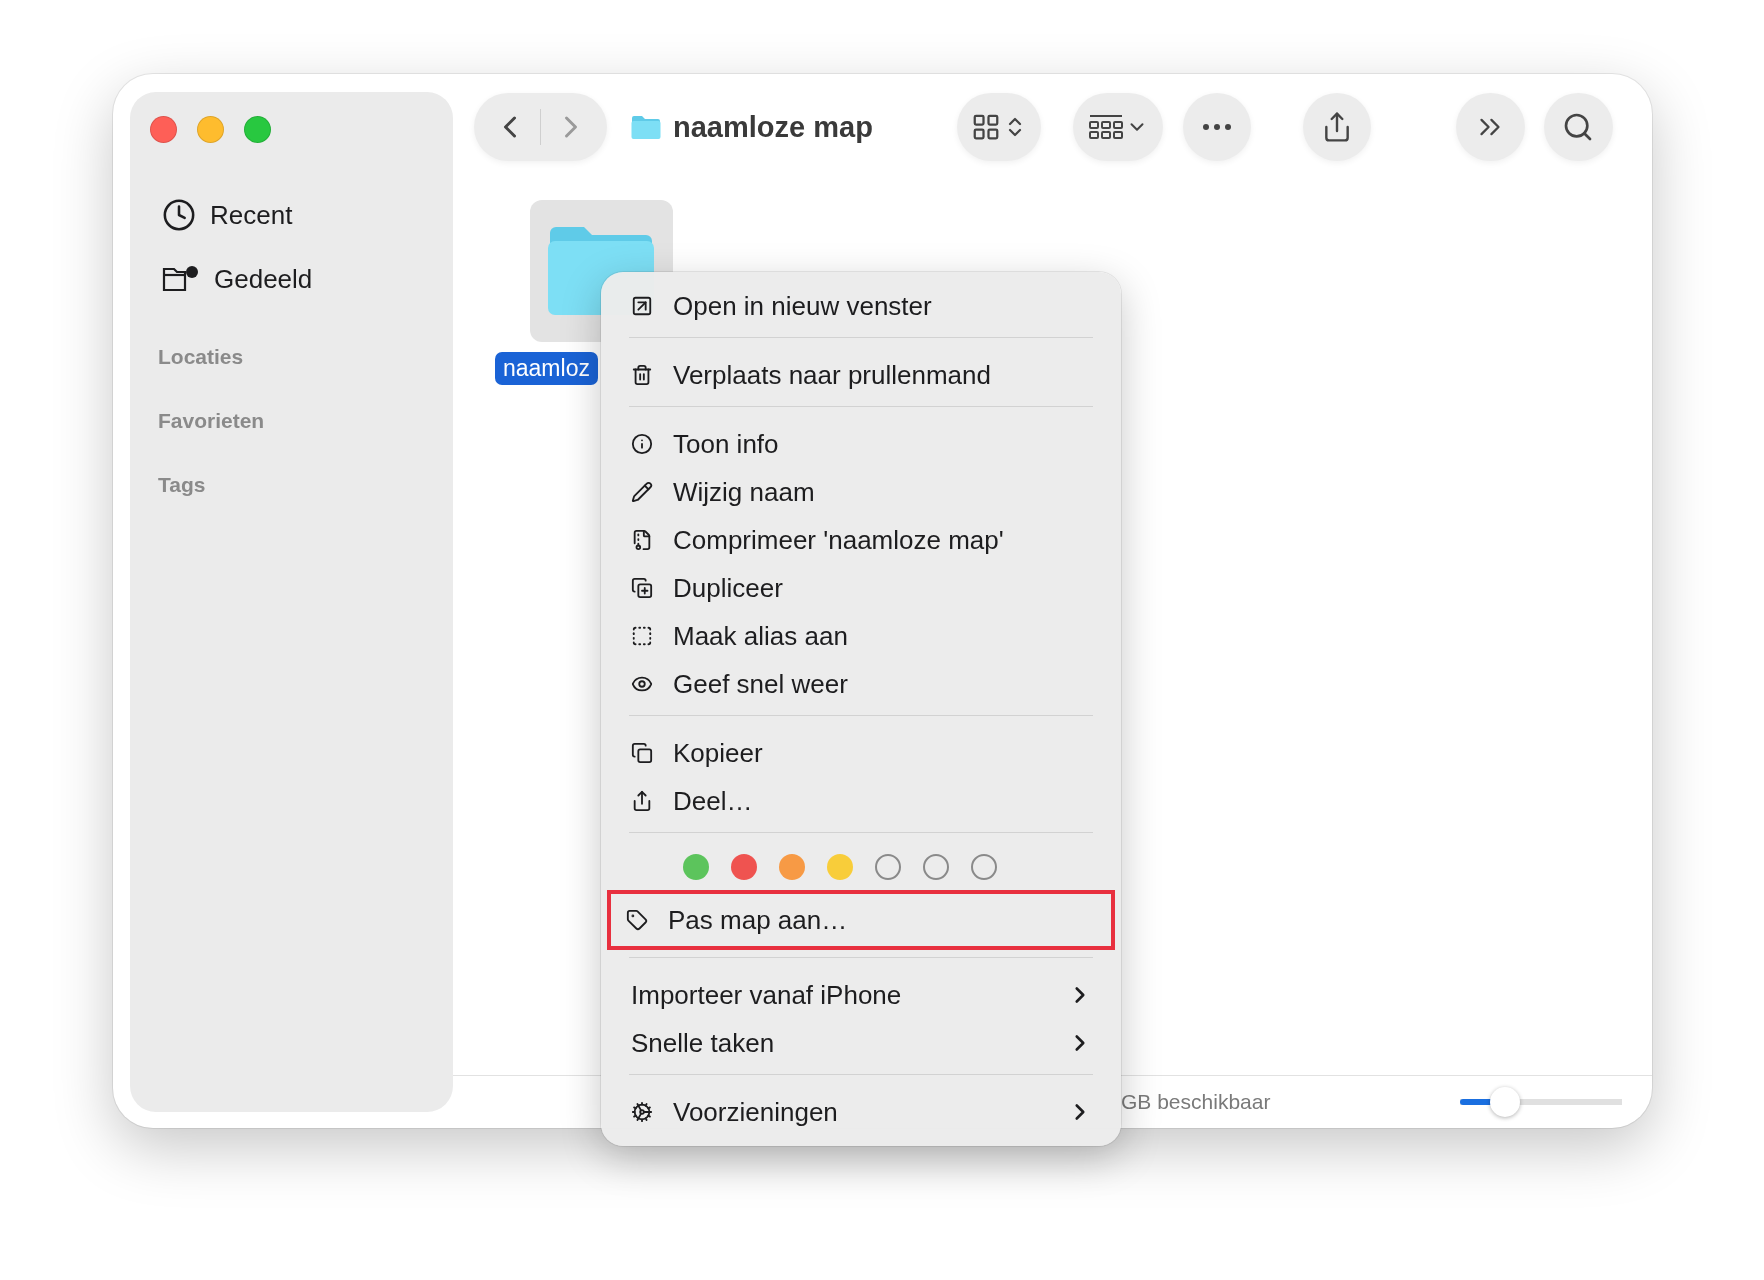 Image resolution: width=1764 pixels, height=1280 pixels. I want to click on file-name: naamloz, so click(546, 368).